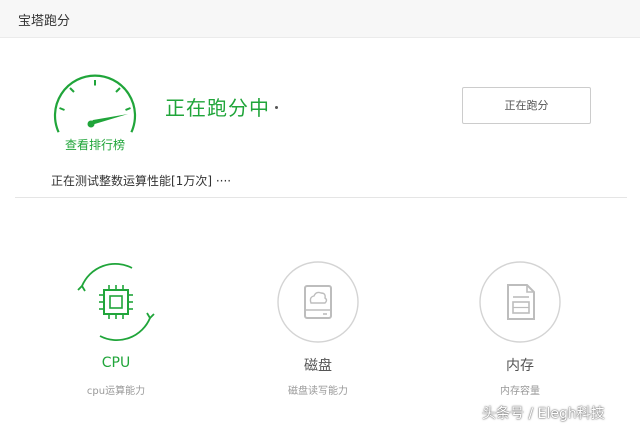 This screenshot has height=430, width=640. I want to click on cpu-chip-icon, so click(116, 302).